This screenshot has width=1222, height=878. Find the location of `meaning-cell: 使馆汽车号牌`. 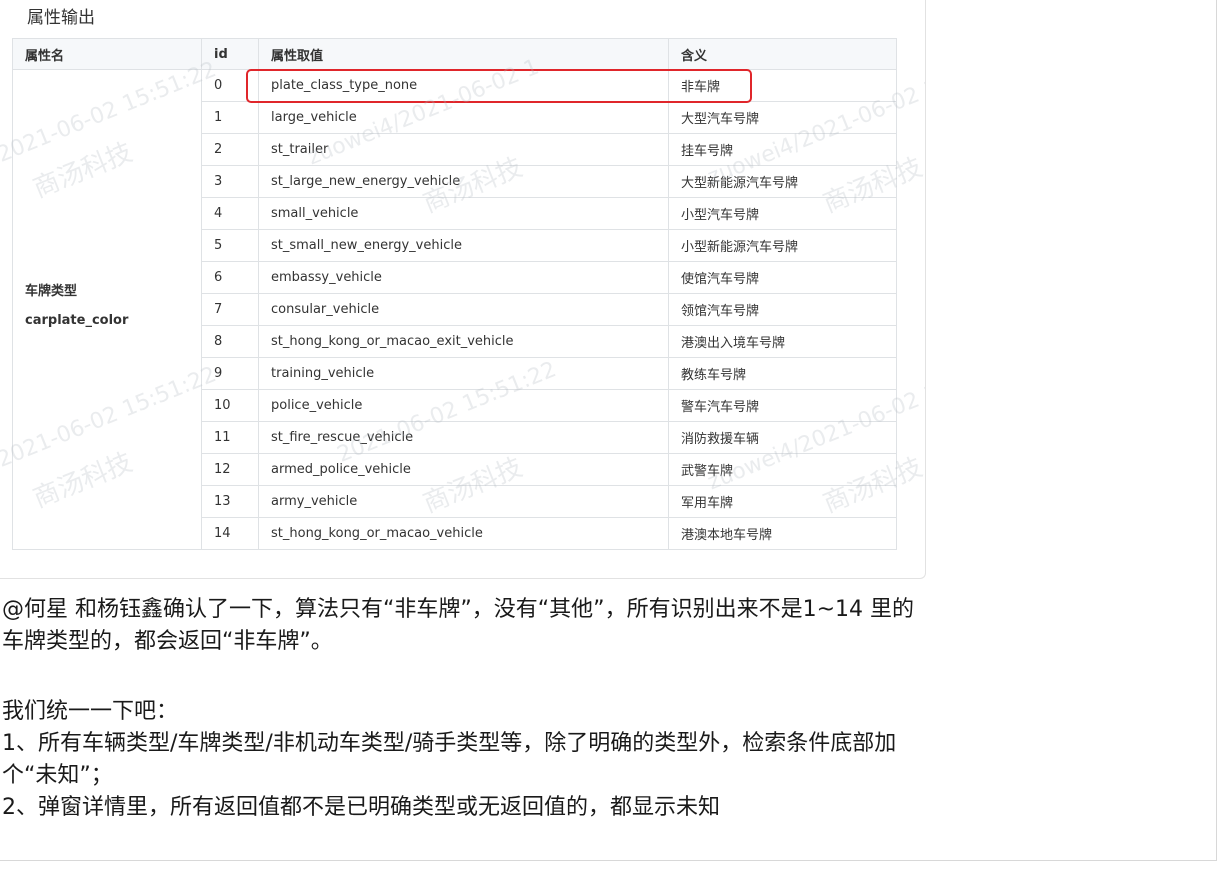

meaning-cell: 使馆汽车号牌 is located at coordinates (782, 277).